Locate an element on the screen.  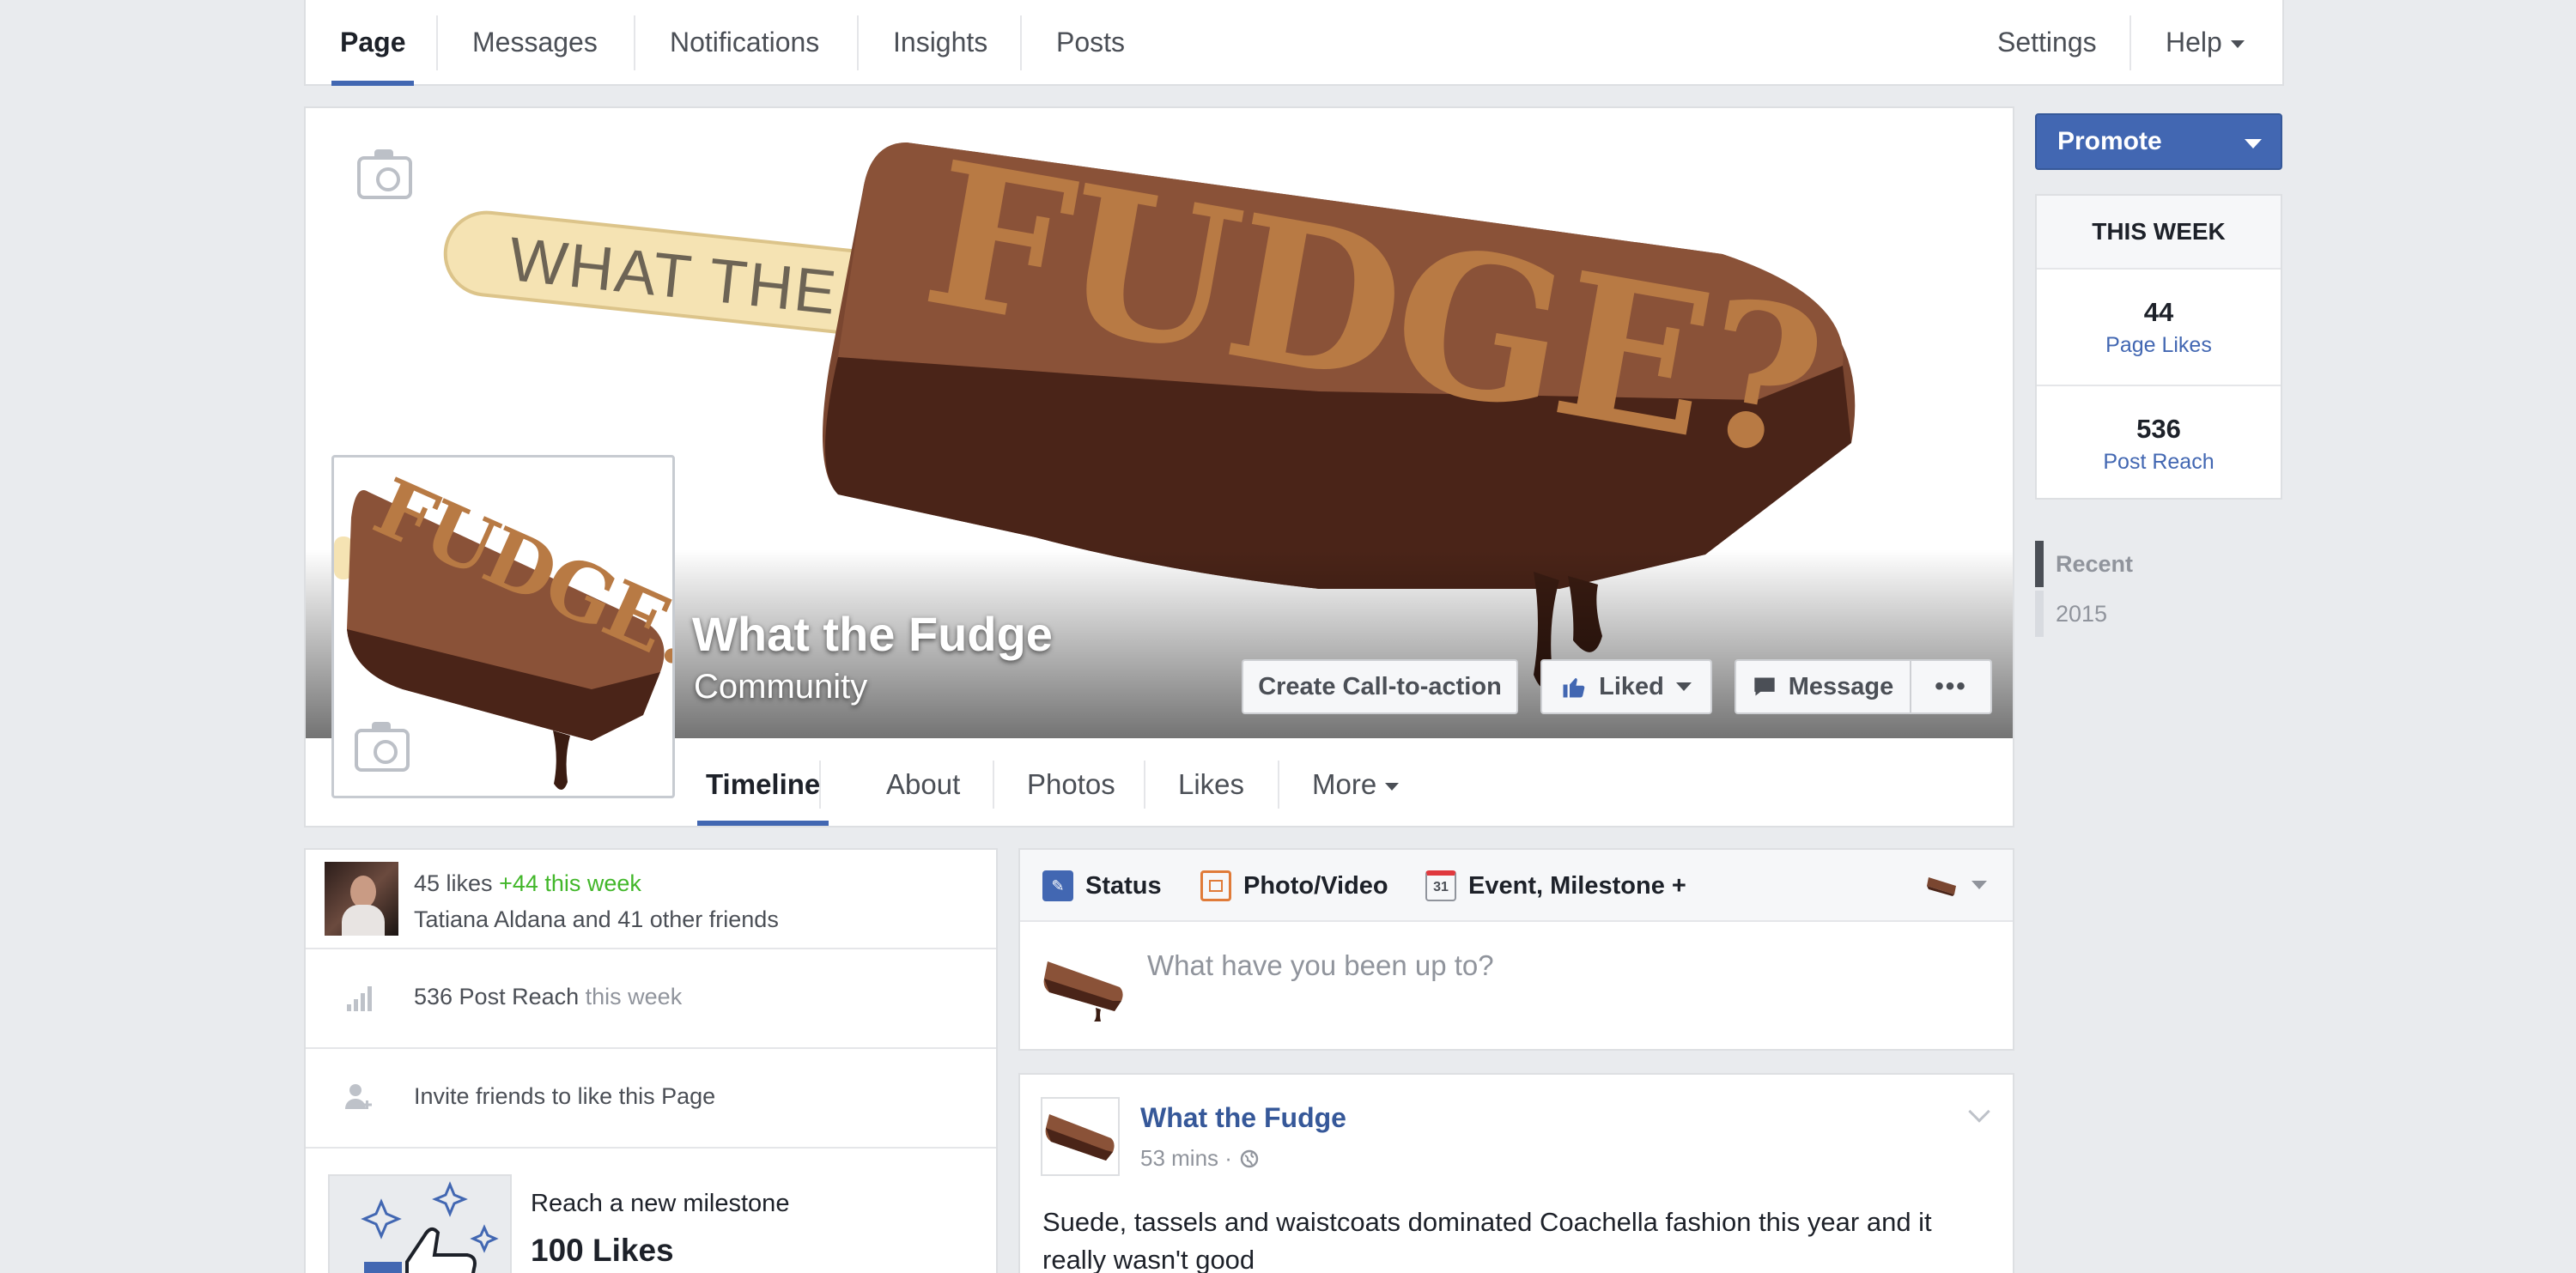
promote-button: Promote is located at coordinates (2158, 141).